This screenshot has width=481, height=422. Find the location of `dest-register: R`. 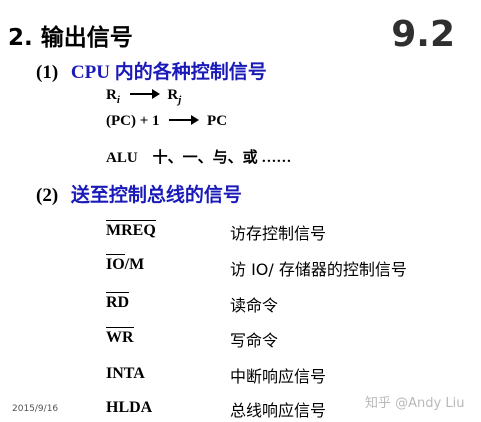

dest-register: R is located at coordinates (173, 95).